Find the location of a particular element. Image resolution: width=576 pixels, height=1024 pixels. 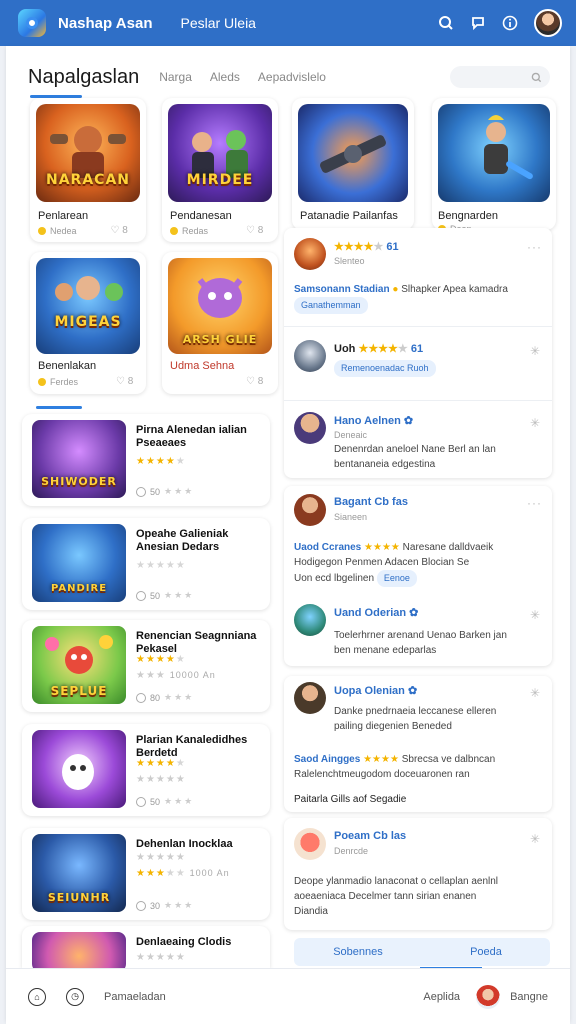

game-logo-text: PANDIRE is located at coordinates (79, 588).